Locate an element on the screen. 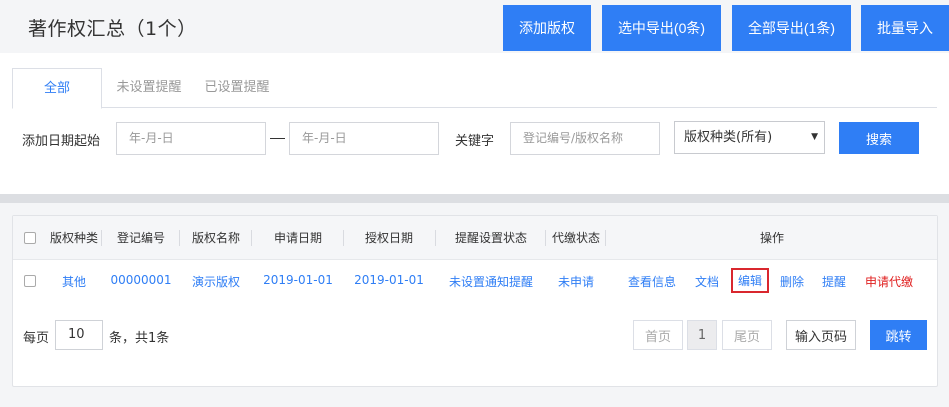 The height and width of the screenshot is (407, 949). table-header: 版权种类 登记编号 版权名称 申请日期 授权日期 提醒设置状态 代缴状态 操作 is located at coordinates (475, 238).